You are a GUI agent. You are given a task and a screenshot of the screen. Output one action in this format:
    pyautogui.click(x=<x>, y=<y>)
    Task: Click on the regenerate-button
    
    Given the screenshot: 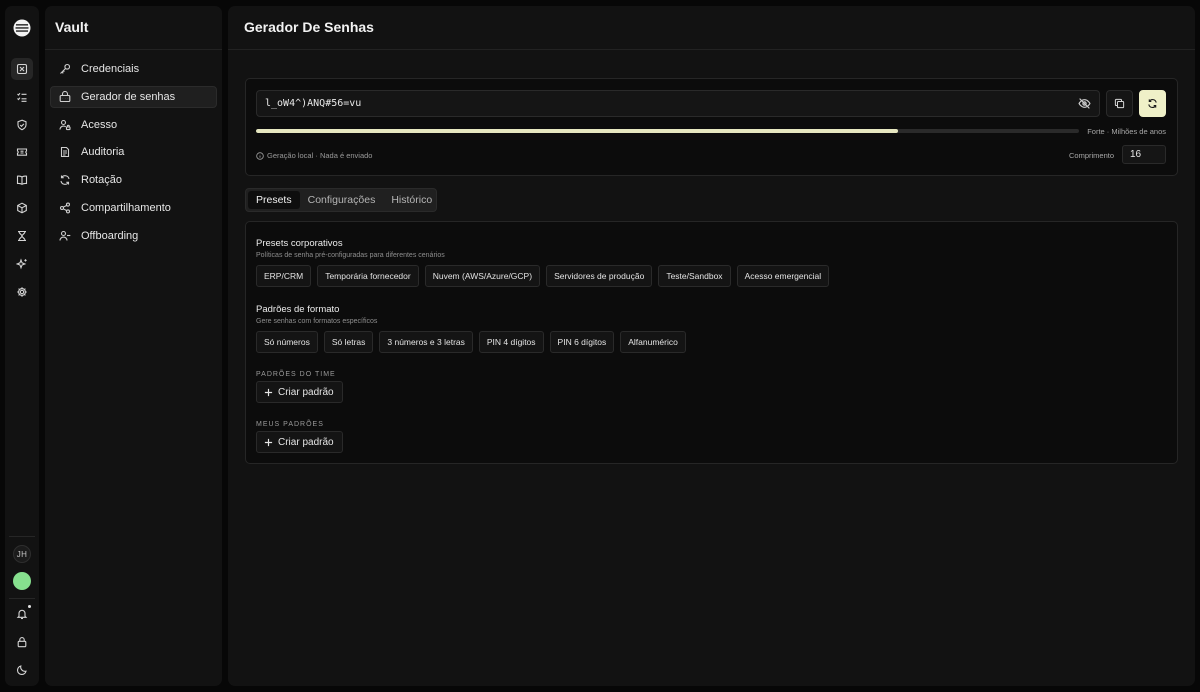 What is the action you would take?
    pyautogui.click(x=1152, y=103)
    